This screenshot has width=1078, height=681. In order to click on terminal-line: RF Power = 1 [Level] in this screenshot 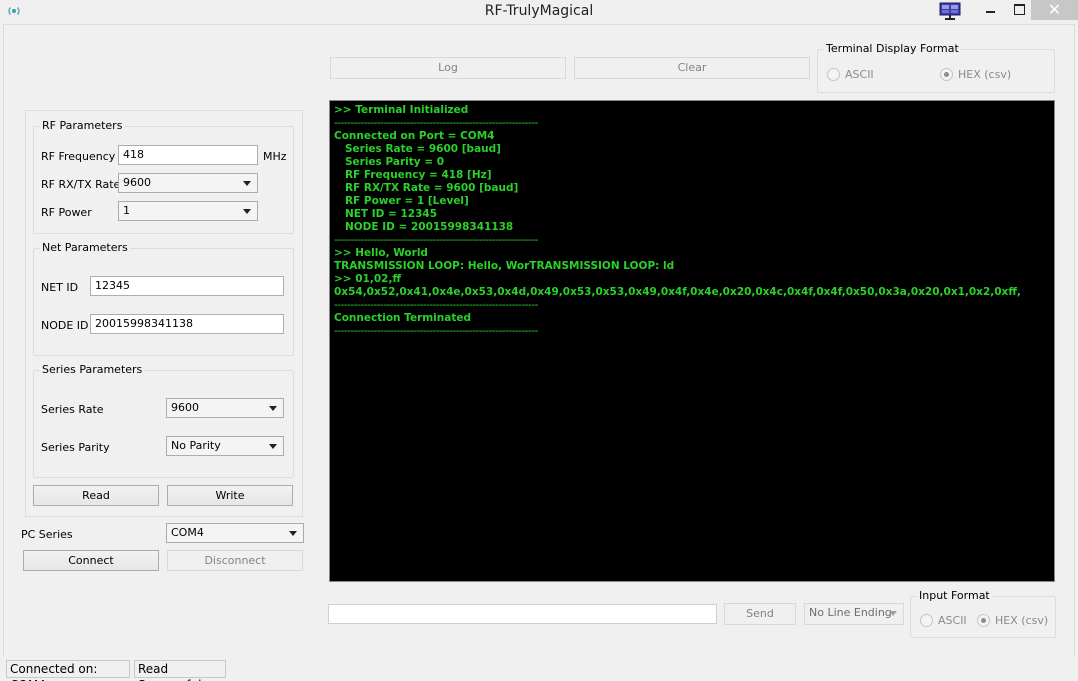, I will do `click(401, 201)`.